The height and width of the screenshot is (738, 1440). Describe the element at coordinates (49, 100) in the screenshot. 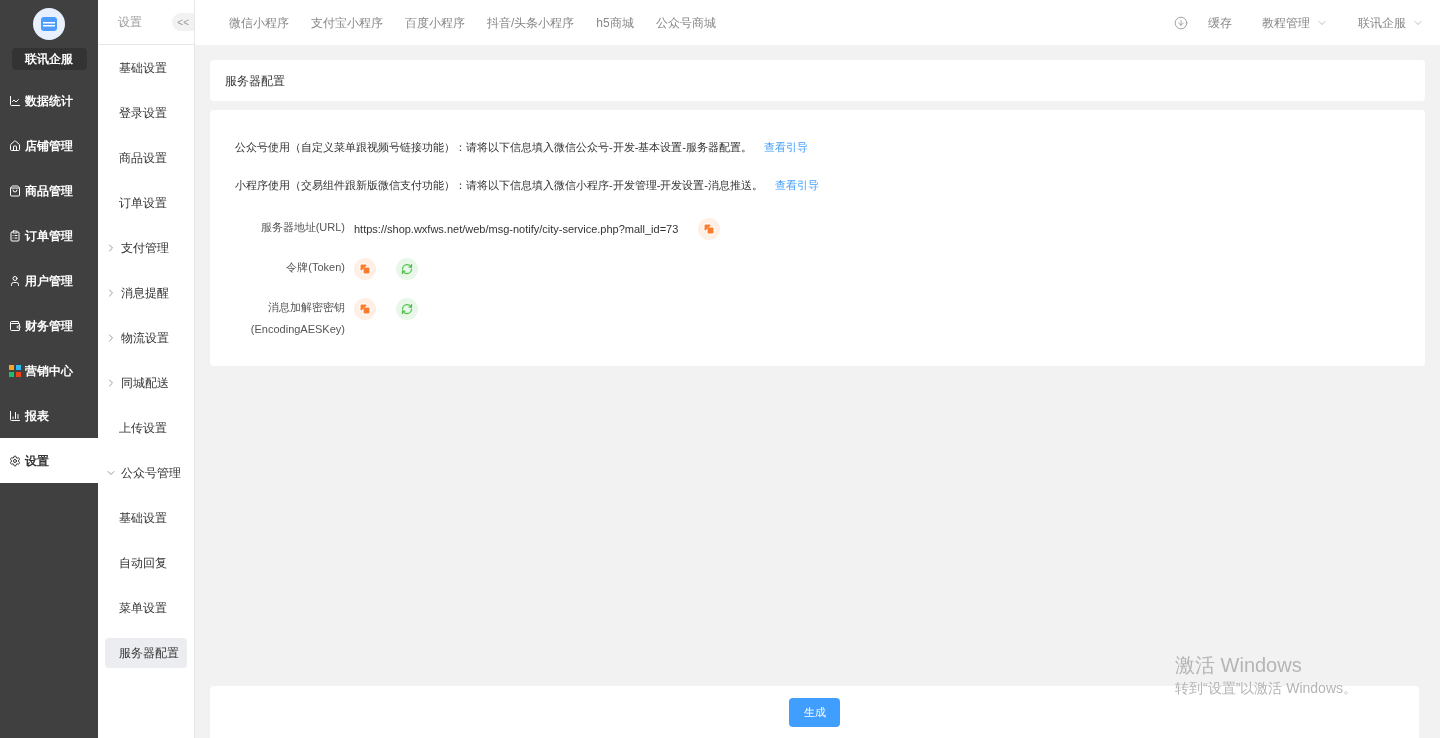

I see `sidebar-item: 数据统计` at that location.